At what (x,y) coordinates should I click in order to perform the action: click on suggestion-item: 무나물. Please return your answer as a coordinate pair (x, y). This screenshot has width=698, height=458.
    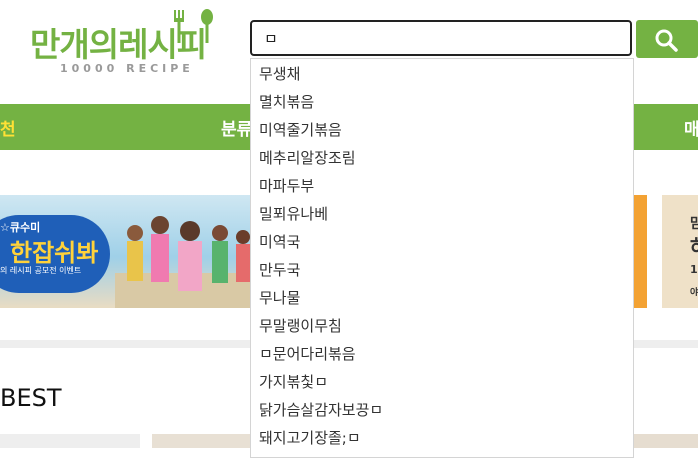
    Looking at the image, I should click on (279, 297).